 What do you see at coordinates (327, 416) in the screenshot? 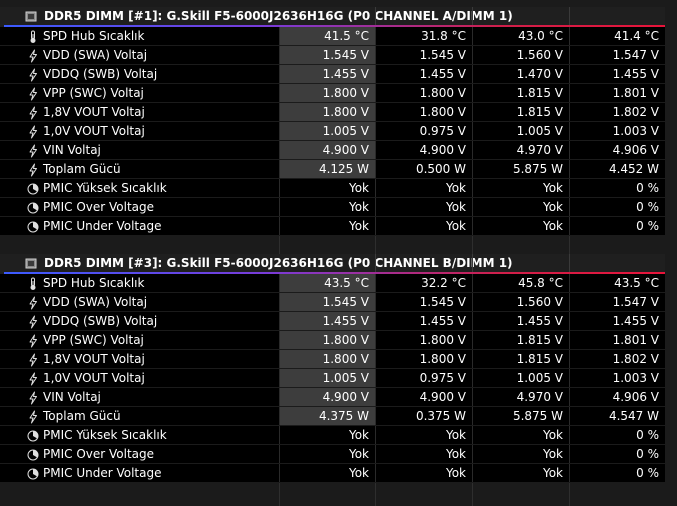
I see `current-value: 4.375 W` at bounding box center [327, 416].